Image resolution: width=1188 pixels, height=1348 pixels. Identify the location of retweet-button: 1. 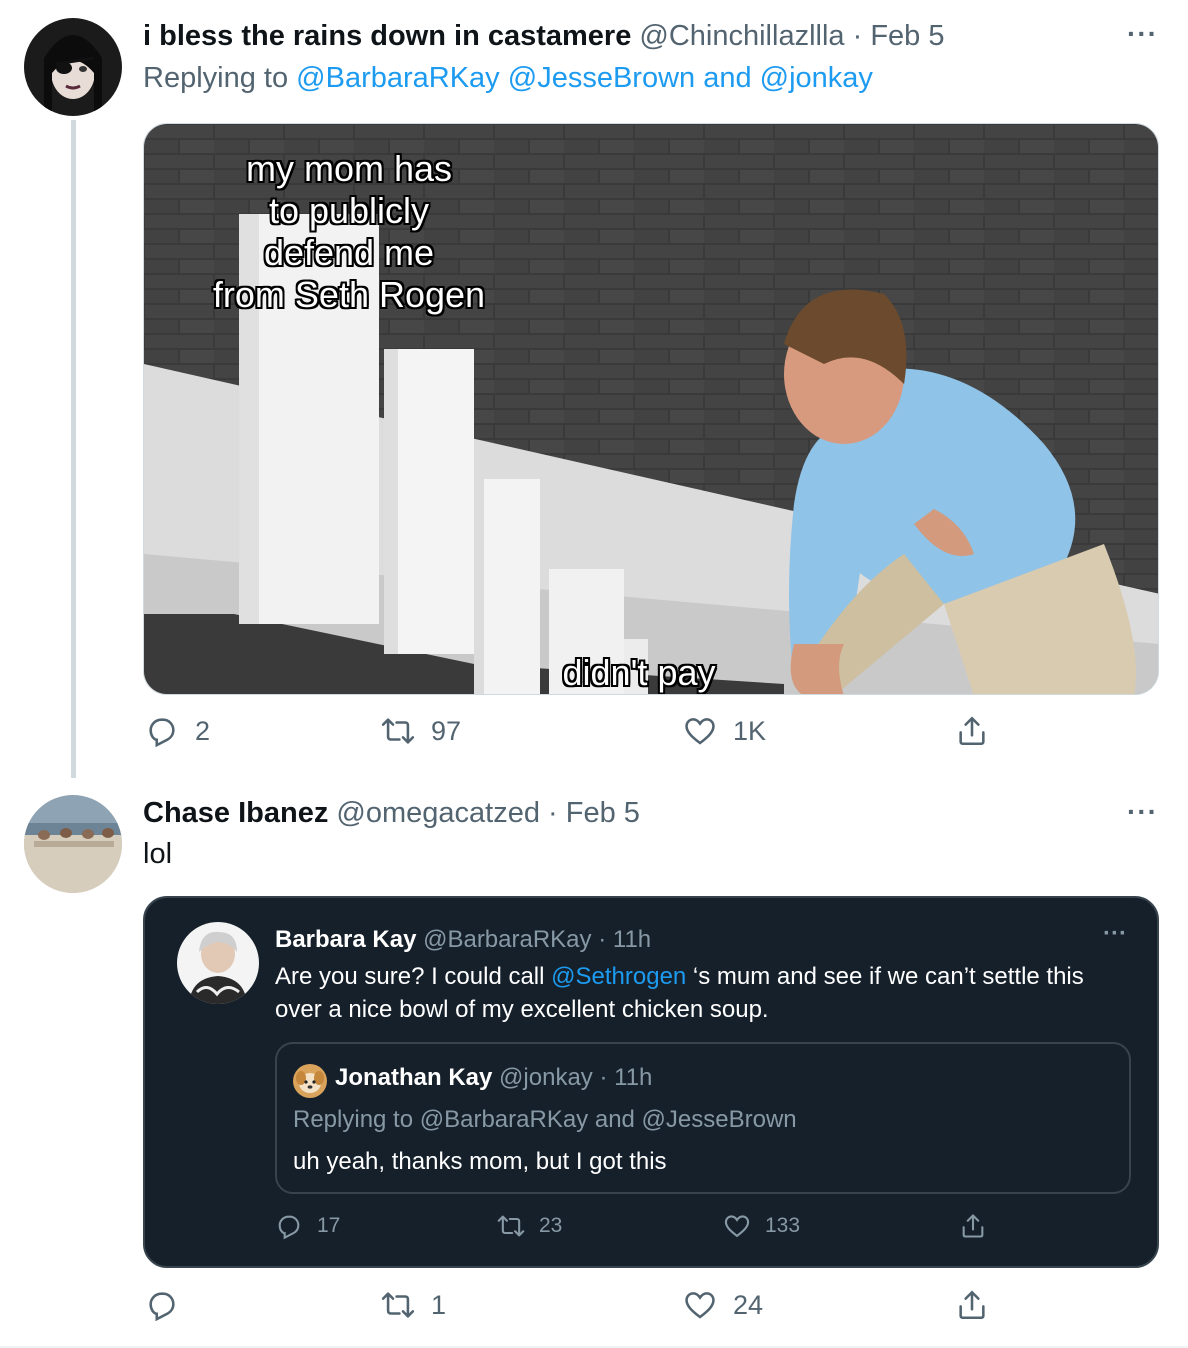
(413, 1305).